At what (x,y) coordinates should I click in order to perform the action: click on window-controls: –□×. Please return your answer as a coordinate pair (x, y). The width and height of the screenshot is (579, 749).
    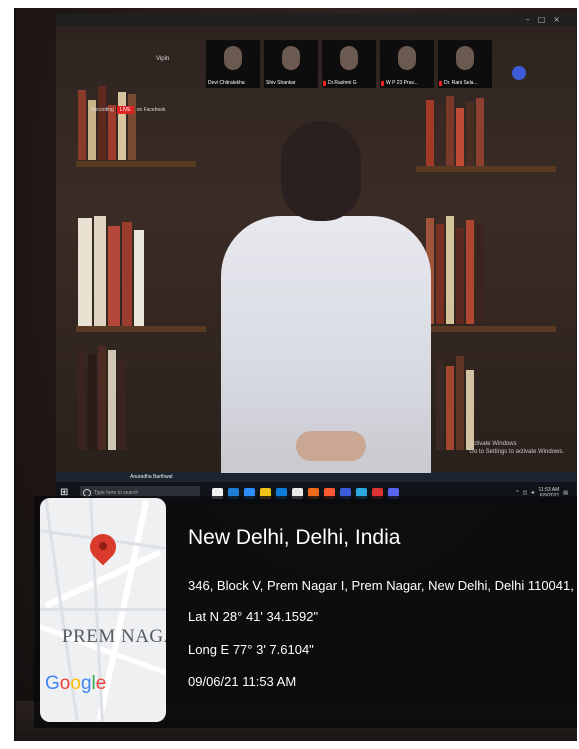
    Looking at the image, I should click on (547, 19).